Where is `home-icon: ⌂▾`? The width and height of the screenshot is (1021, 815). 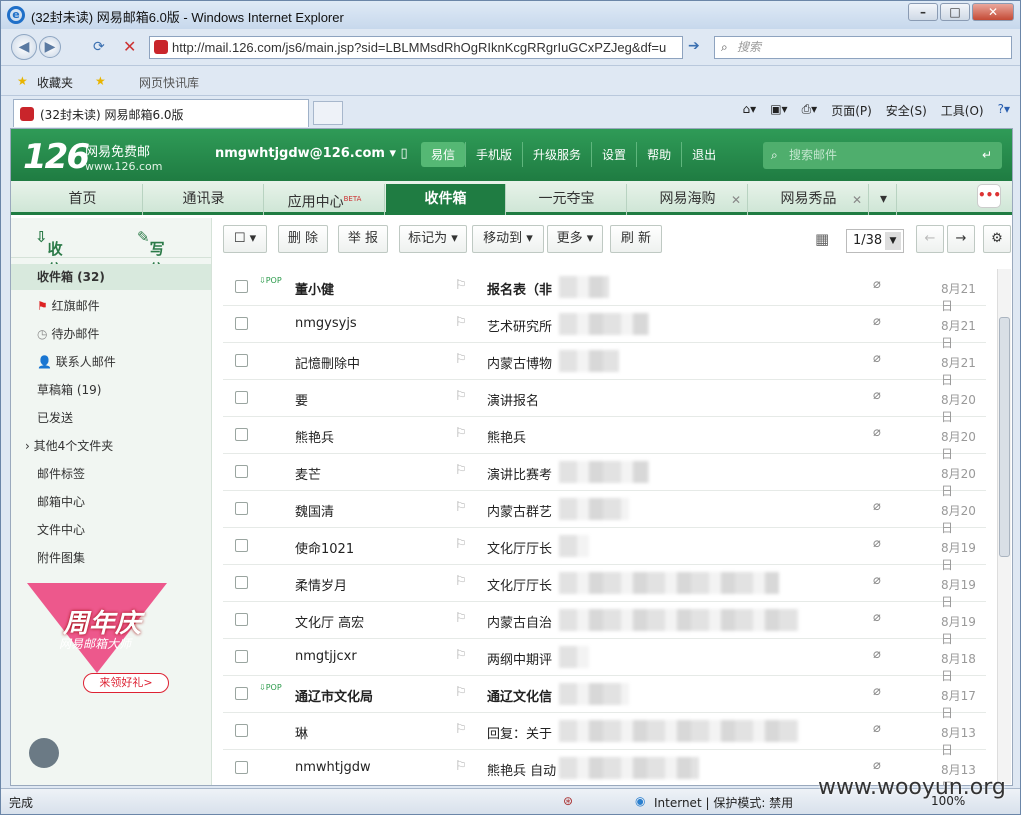 home-icon: ⌂▾ is located at coordinates (750, 110).